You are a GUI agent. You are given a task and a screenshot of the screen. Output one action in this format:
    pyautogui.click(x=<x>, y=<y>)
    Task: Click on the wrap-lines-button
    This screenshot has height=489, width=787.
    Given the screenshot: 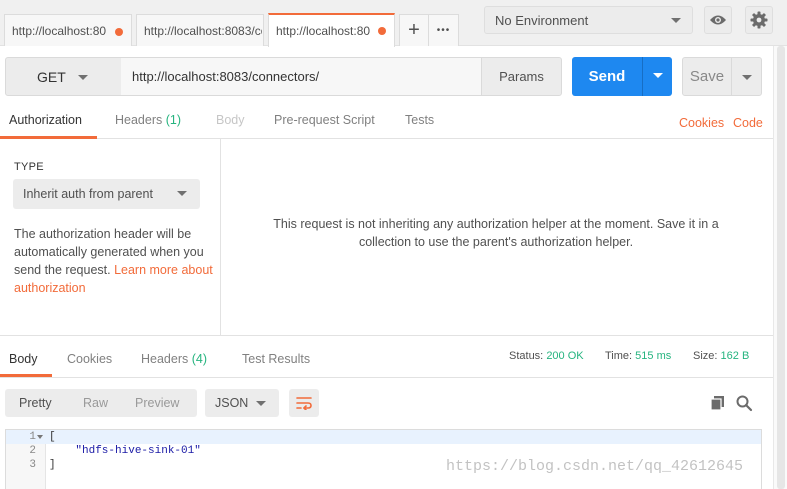 What is the action you would take?
    pyautogui.click(x=304, y=403)
    